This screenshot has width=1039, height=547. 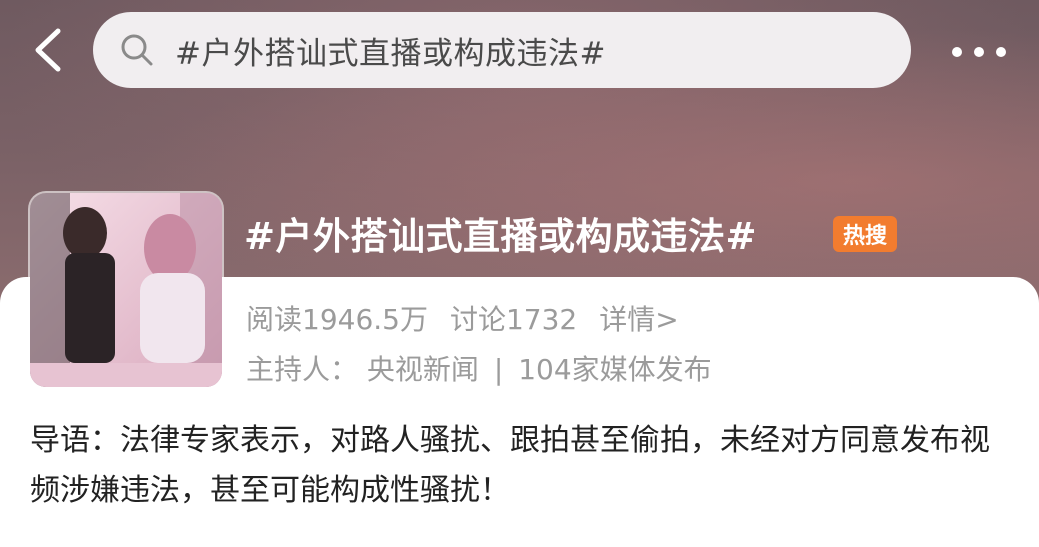 I want to click on topic-thumbnail-image, so click(x=126, y=290).